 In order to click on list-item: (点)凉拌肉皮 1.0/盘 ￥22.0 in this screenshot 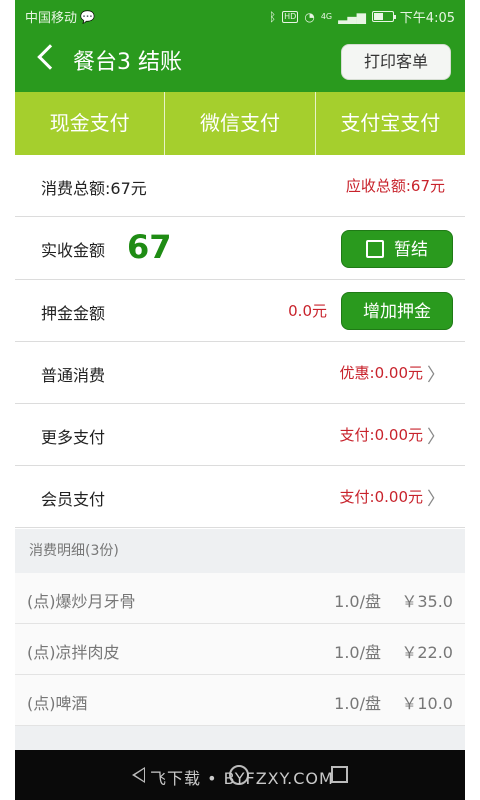, I will do `click(240, 649)`.